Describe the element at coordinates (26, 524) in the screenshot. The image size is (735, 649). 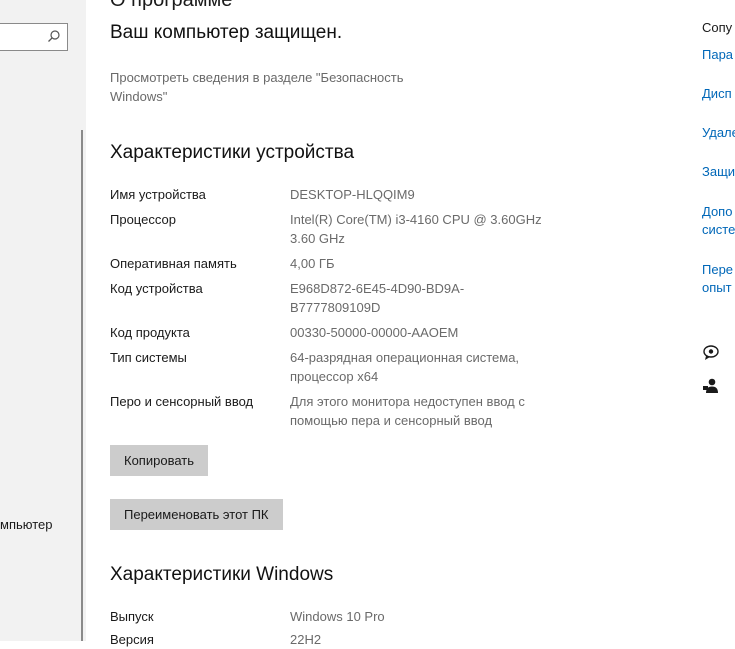
I see `nav-item-partial-label: мпьютер` at that location.